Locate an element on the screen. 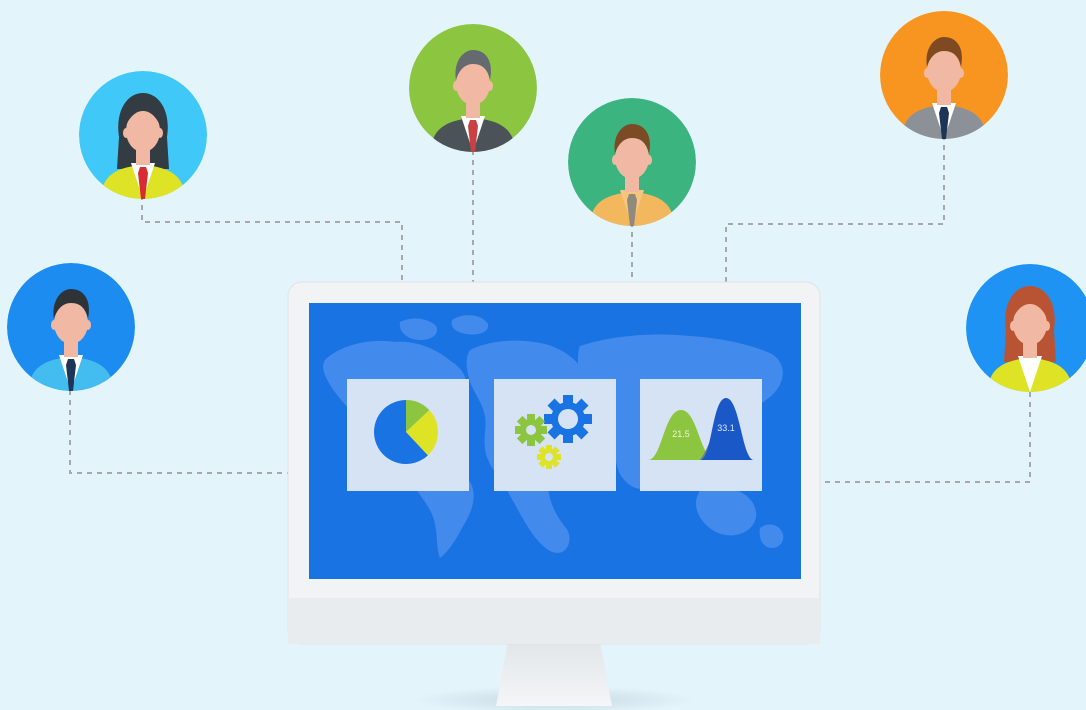  monitor-stand is located at coordinates (554, 674).